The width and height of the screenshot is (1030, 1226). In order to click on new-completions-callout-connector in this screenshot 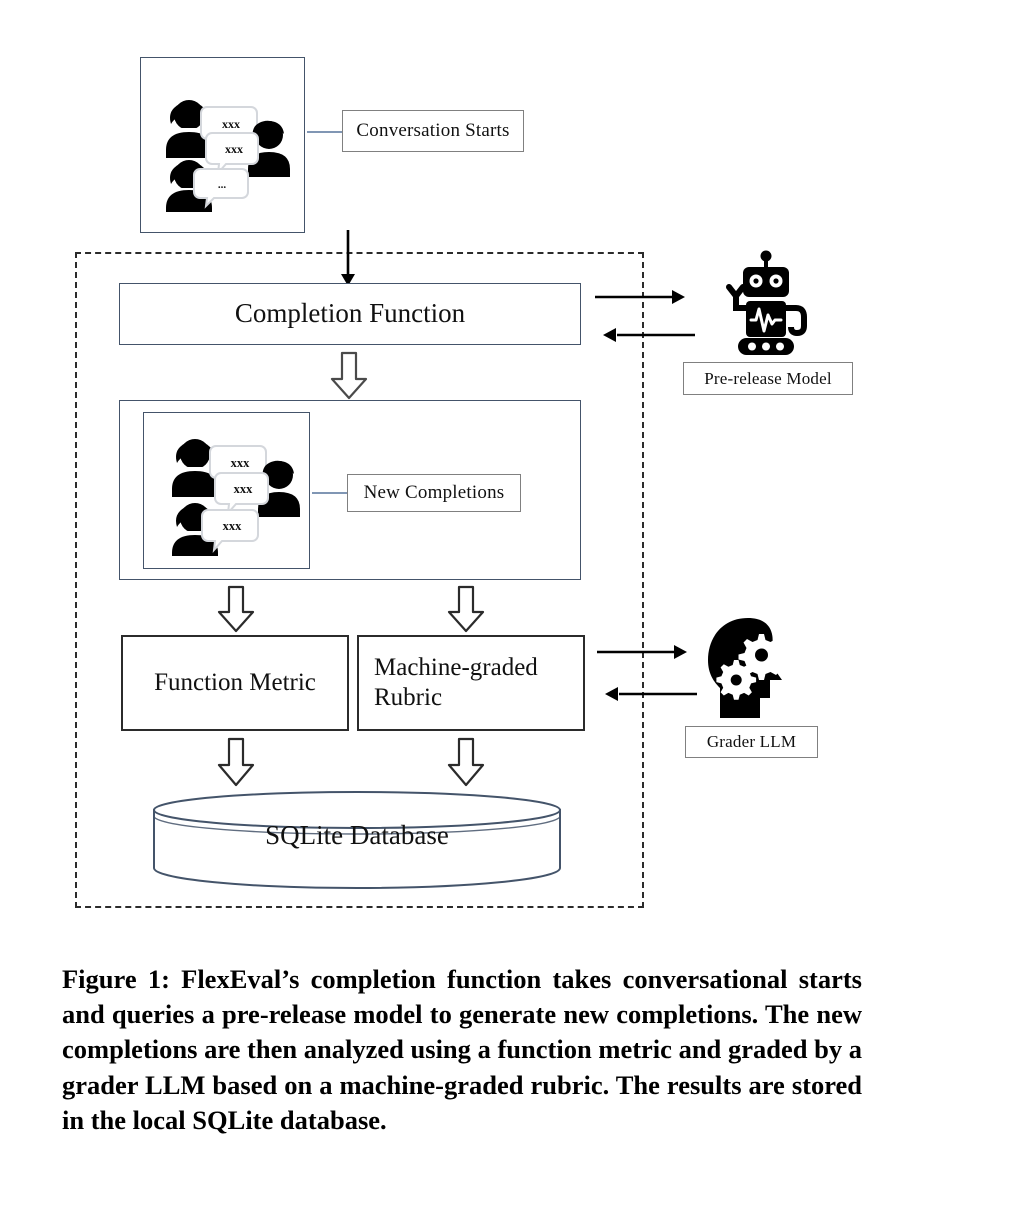, I will do `click(329, 493)`.